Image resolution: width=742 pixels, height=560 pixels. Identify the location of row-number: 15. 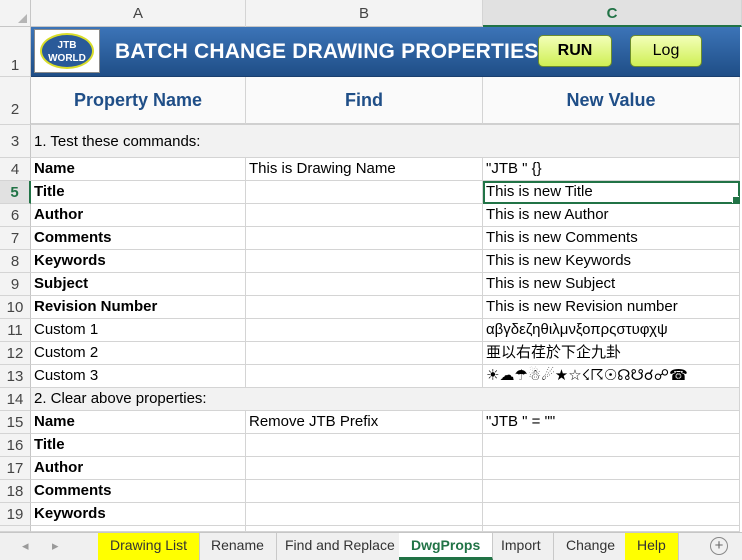
(15, 422).